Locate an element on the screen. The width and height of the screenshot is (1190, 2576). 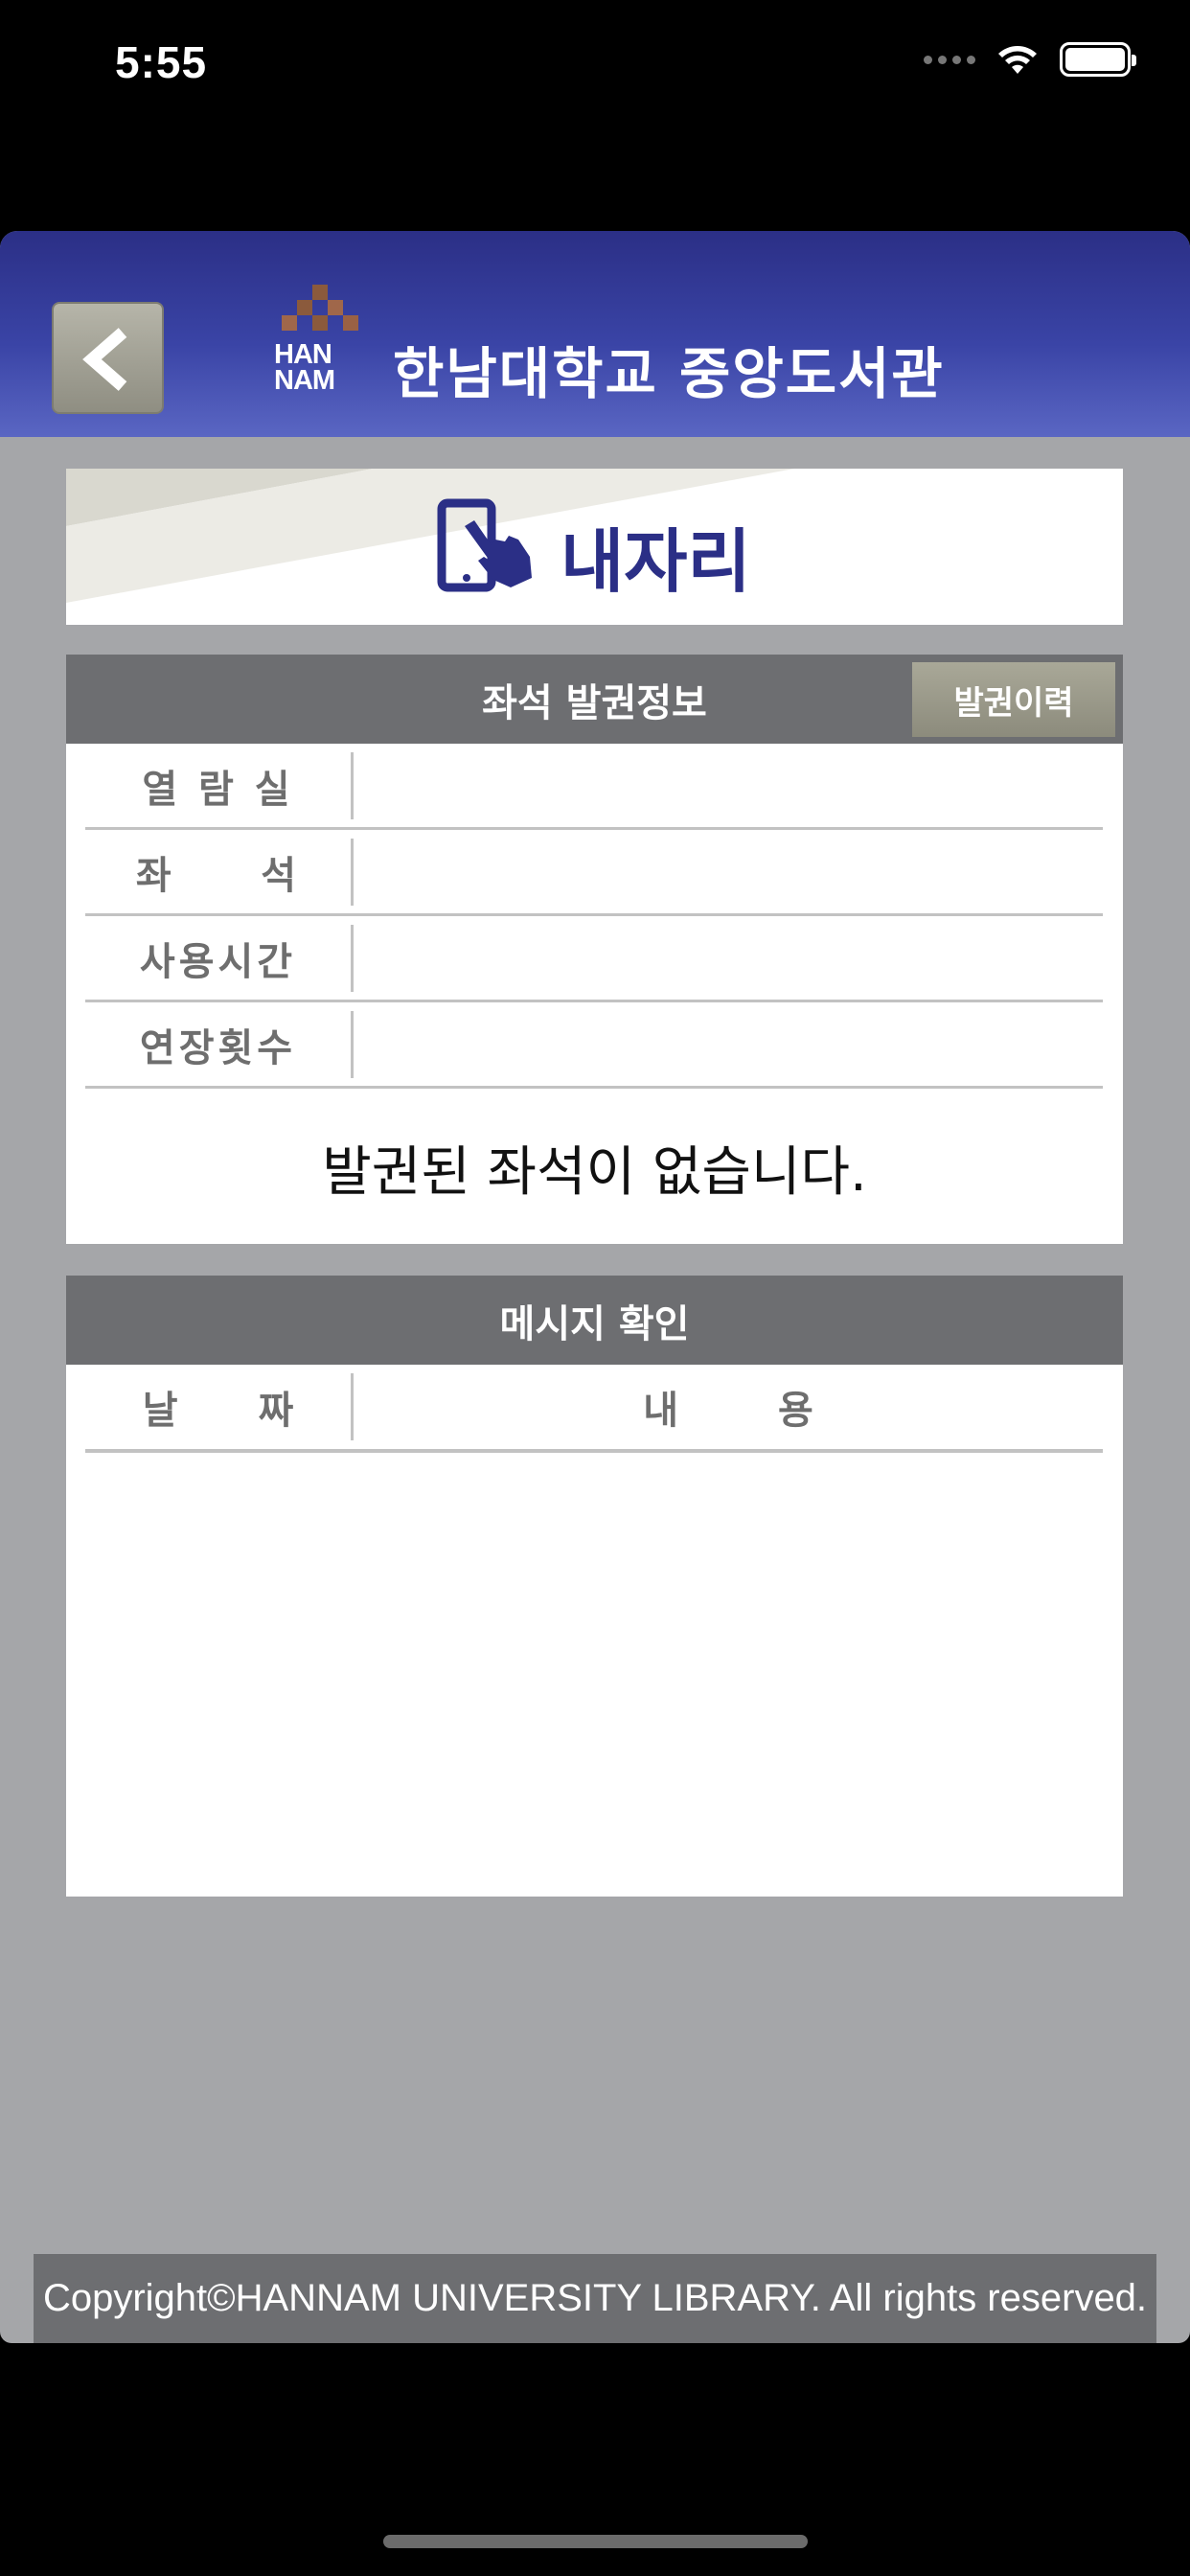
seat-info-rows: 열 람 실 좌 석 사용시간 연장횟수 is located at coordinates (594, 916).